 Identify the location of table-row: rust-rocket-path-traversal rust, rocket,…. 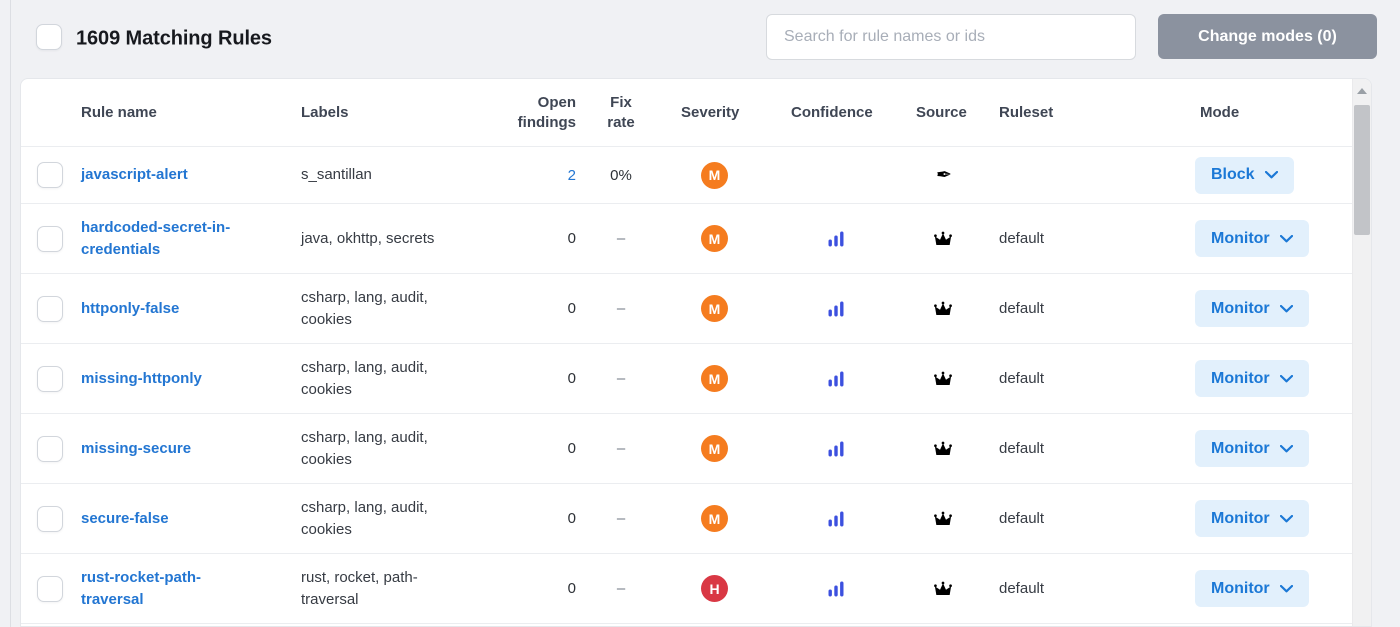
(687, 589).